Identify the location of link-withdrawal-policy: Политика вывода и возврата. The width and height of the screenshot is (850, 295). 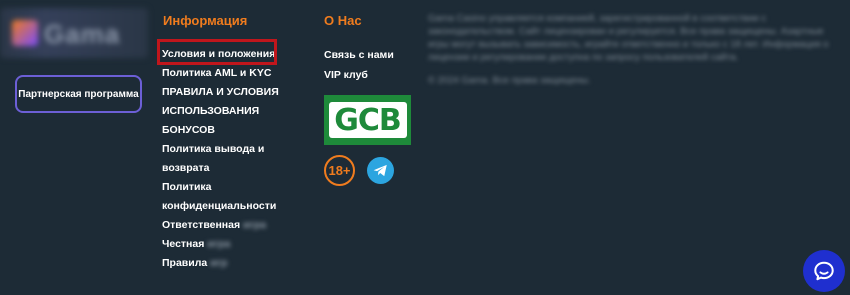
(222, 159).